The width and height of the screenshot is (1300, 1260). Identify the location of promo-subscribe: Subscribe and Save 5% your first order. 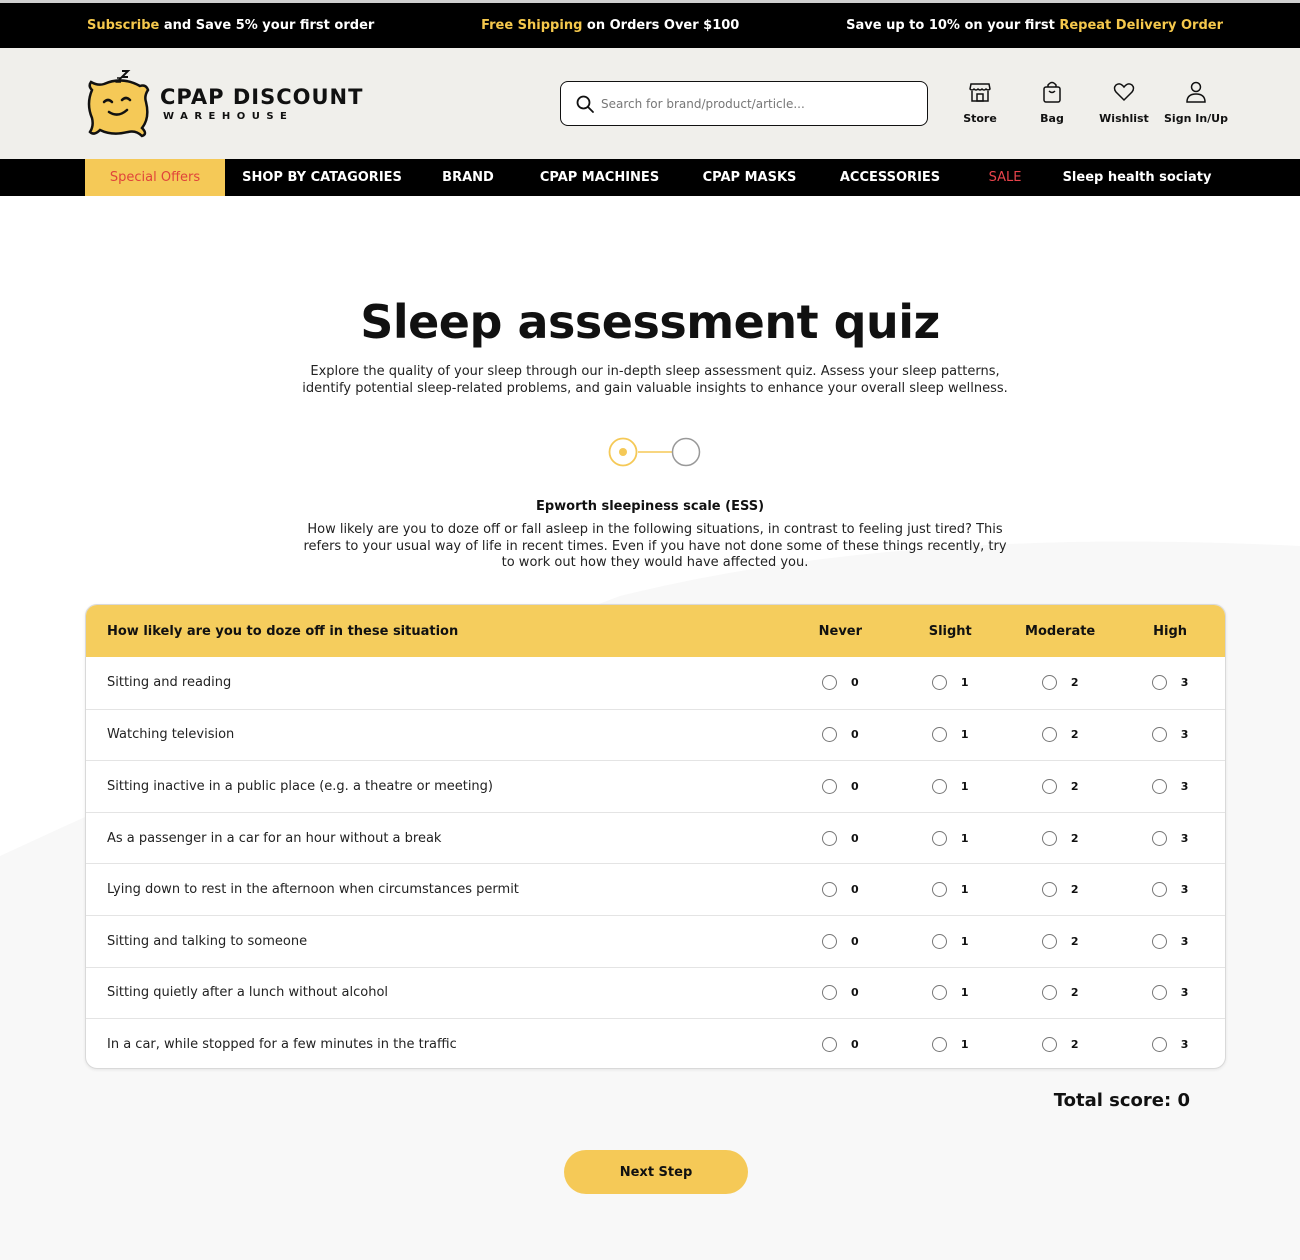
(230, 25).